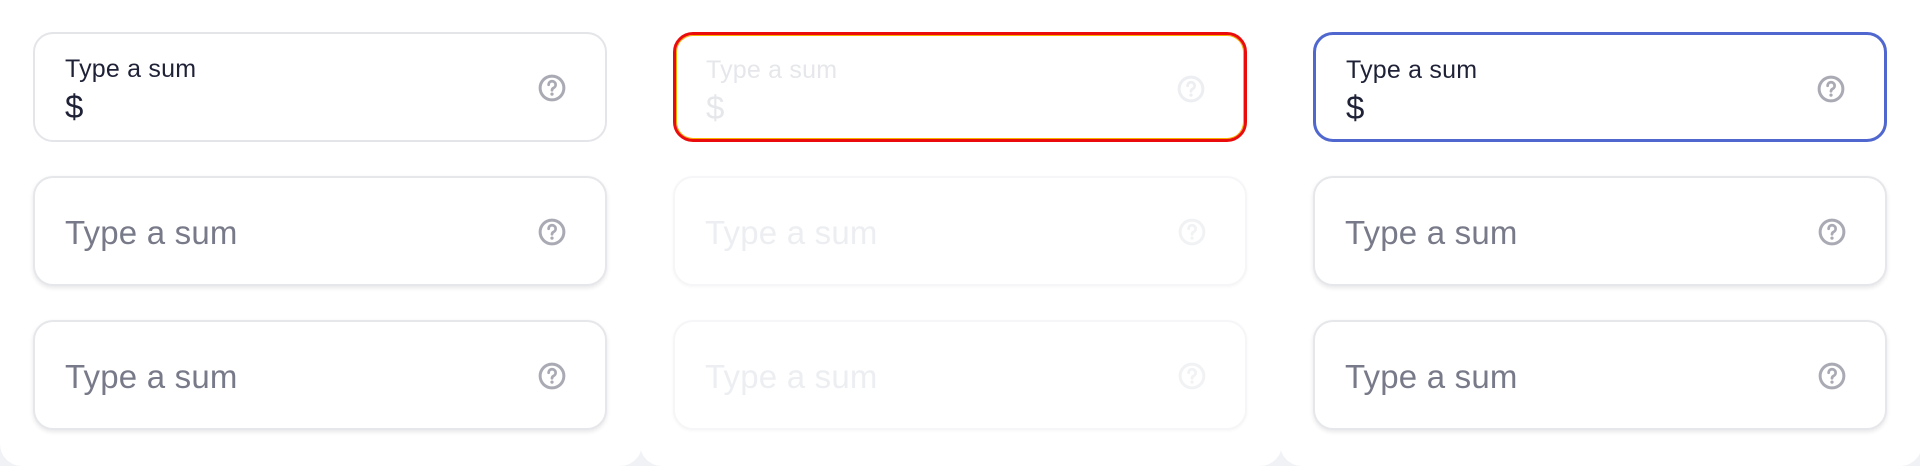  I want to click on sum-field-filled: Type a sum $, so click(320, 87).